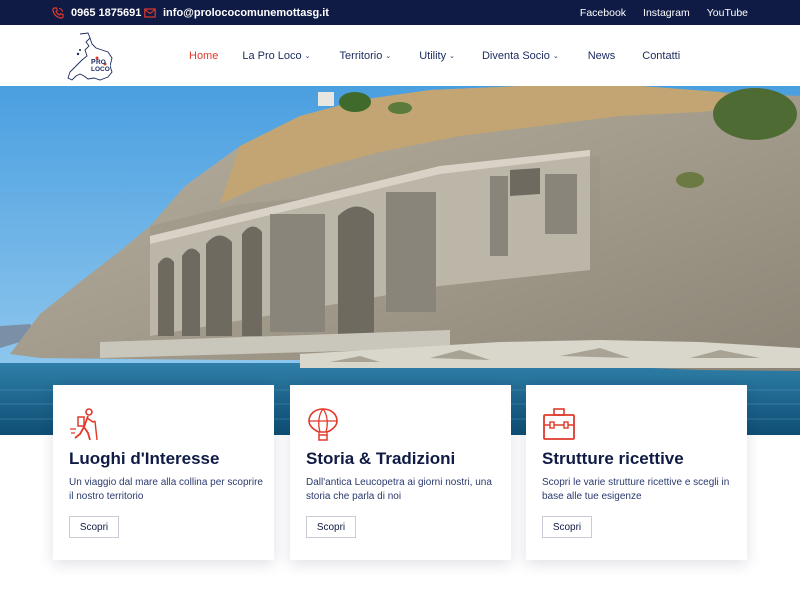 The height and width of the screenshot is (600, 800). I want to click on facebook-link: Facebook, so click(603, 13).